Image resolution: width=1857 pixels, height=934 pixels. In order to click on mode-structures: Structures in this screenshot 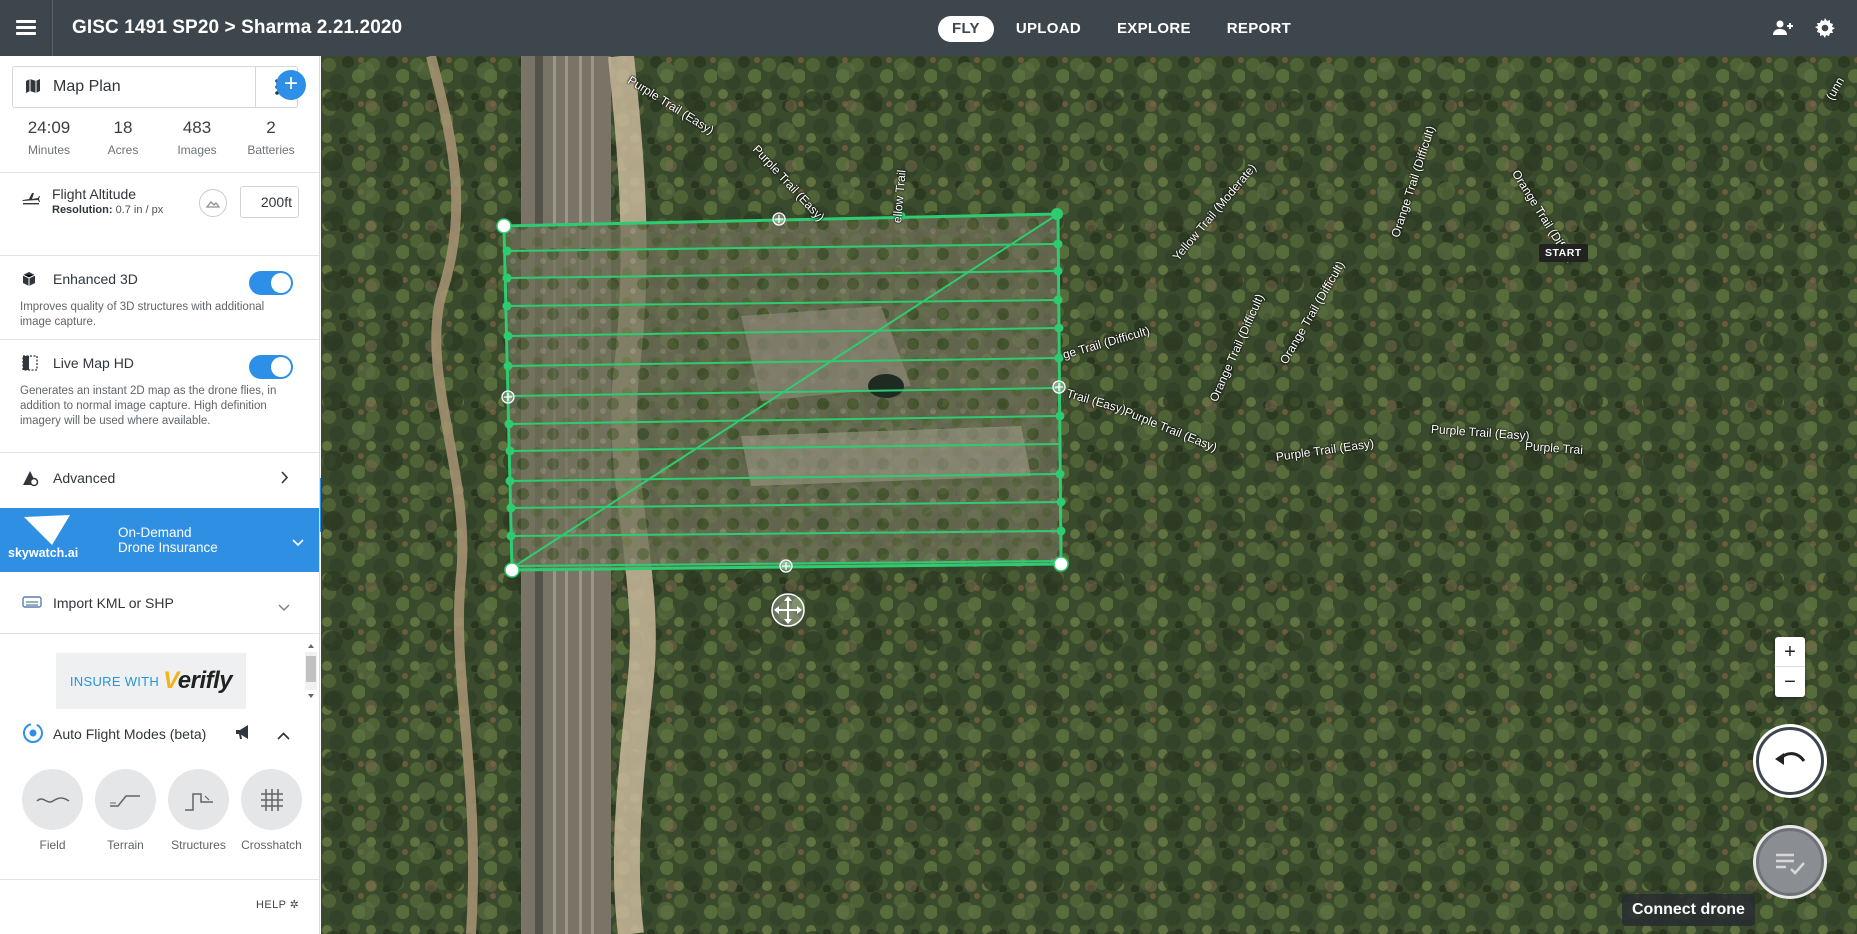, I will do `click(198, 810)`.